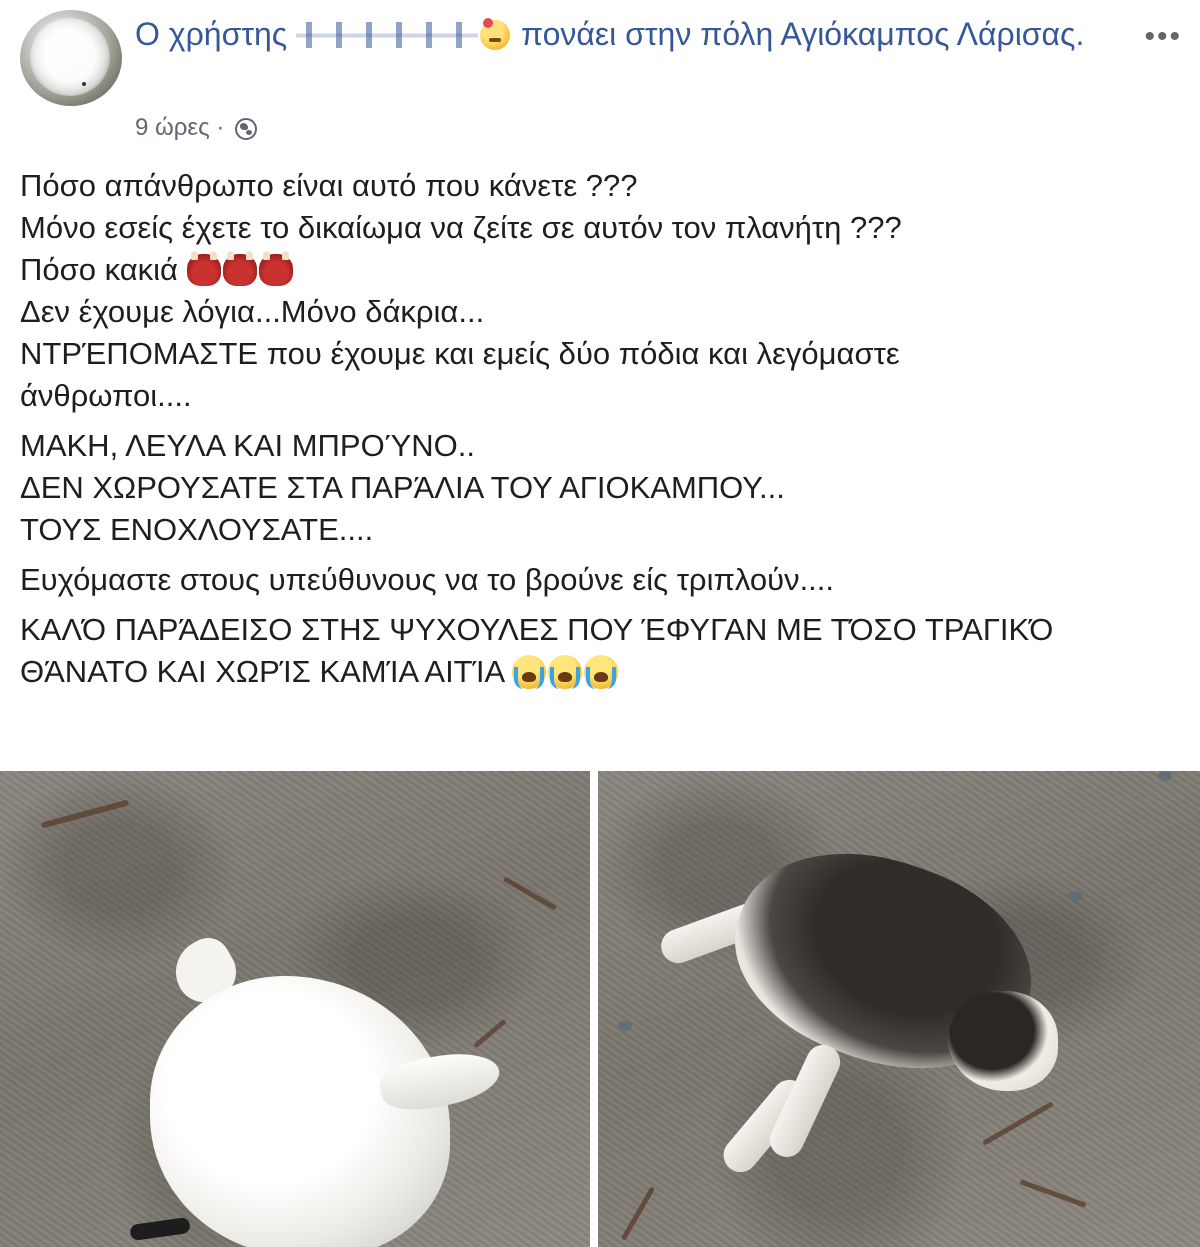  I want to click on text-line-with-emojis: Πόσο κακιά, so click(602, 270).